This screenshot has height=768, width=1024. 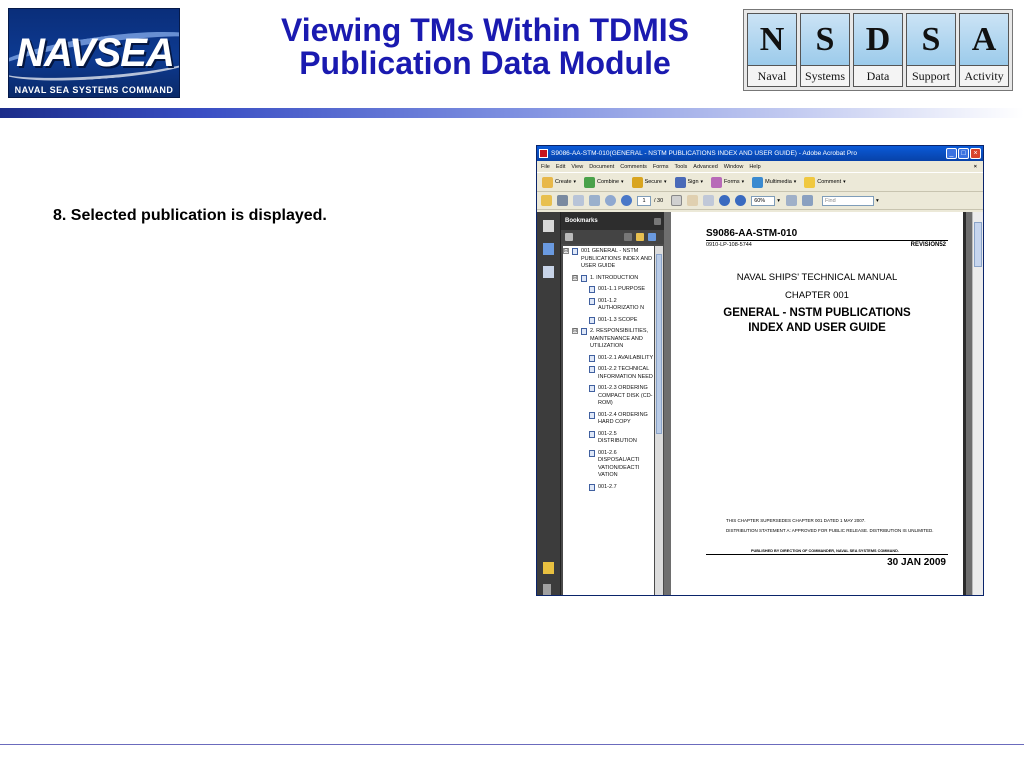 I want to click on bookmarks-scroll-thumb, so click(x=659, y=344).